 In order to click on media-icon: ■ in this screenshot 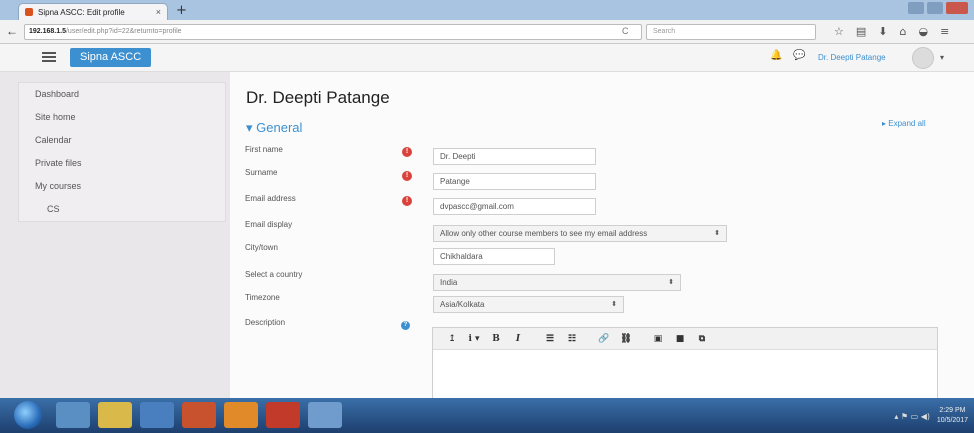, I will do `click(680, 339)`.